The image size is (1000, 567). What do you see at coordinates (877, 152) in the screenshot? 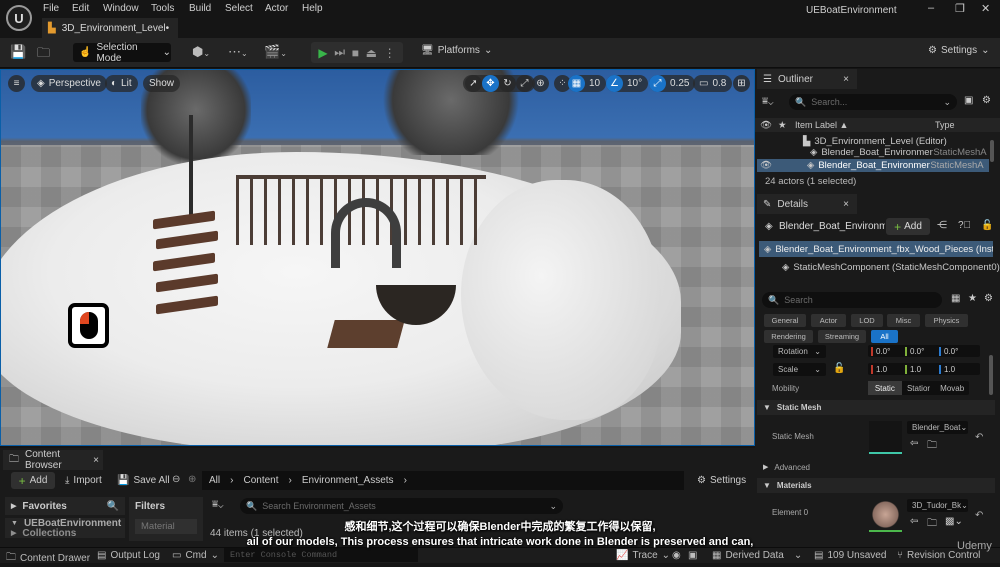
I see `outliner-row: ◈ Blender_Boat_Environmen StaticMeshA` at bounding box center [877, 152].